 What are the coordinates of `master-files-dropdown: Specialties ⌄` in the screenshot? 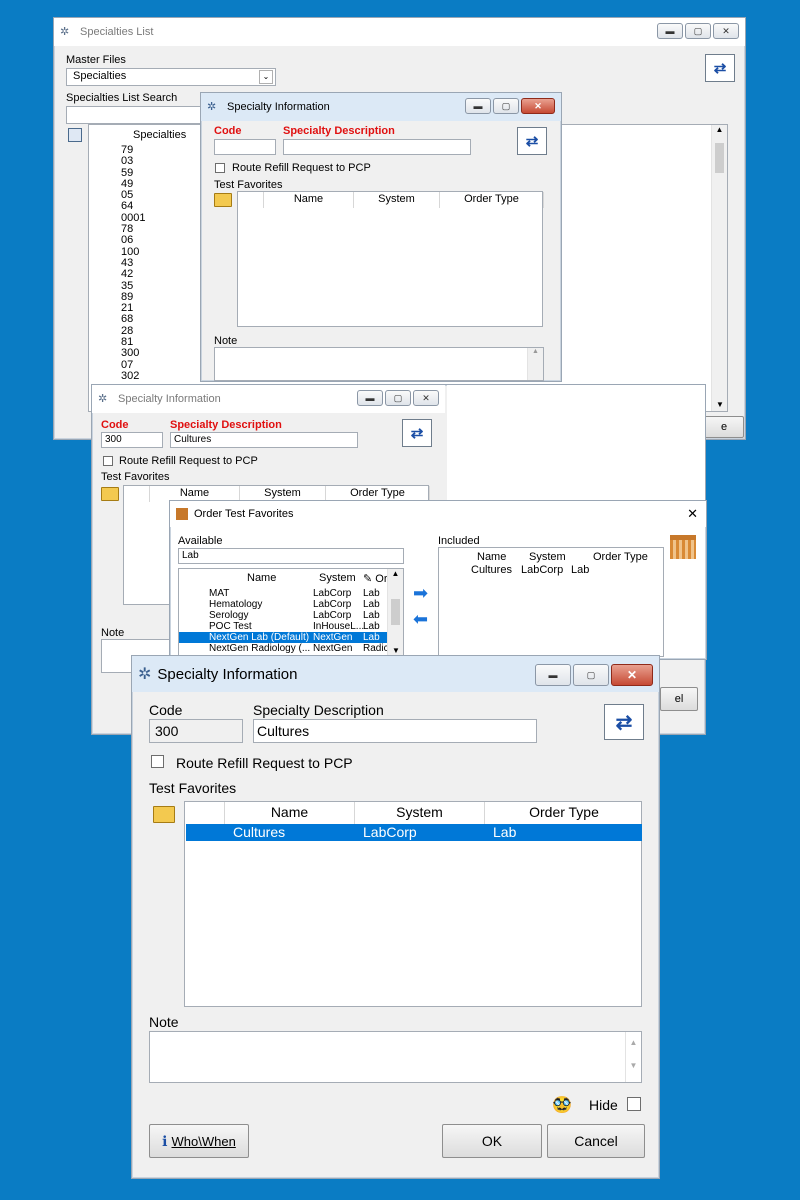 It's located at (171, 77).